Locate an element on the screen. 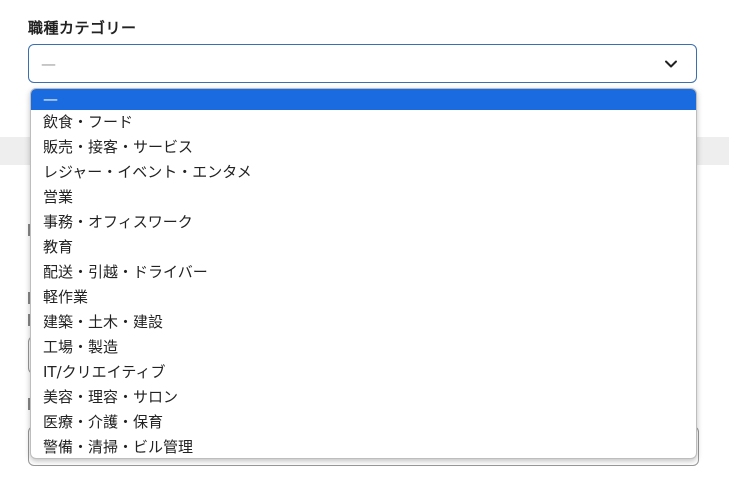 The image size is (729, 482). dropdown-option: 配送・引越・ドライバー is located at coordinates (363, 272).